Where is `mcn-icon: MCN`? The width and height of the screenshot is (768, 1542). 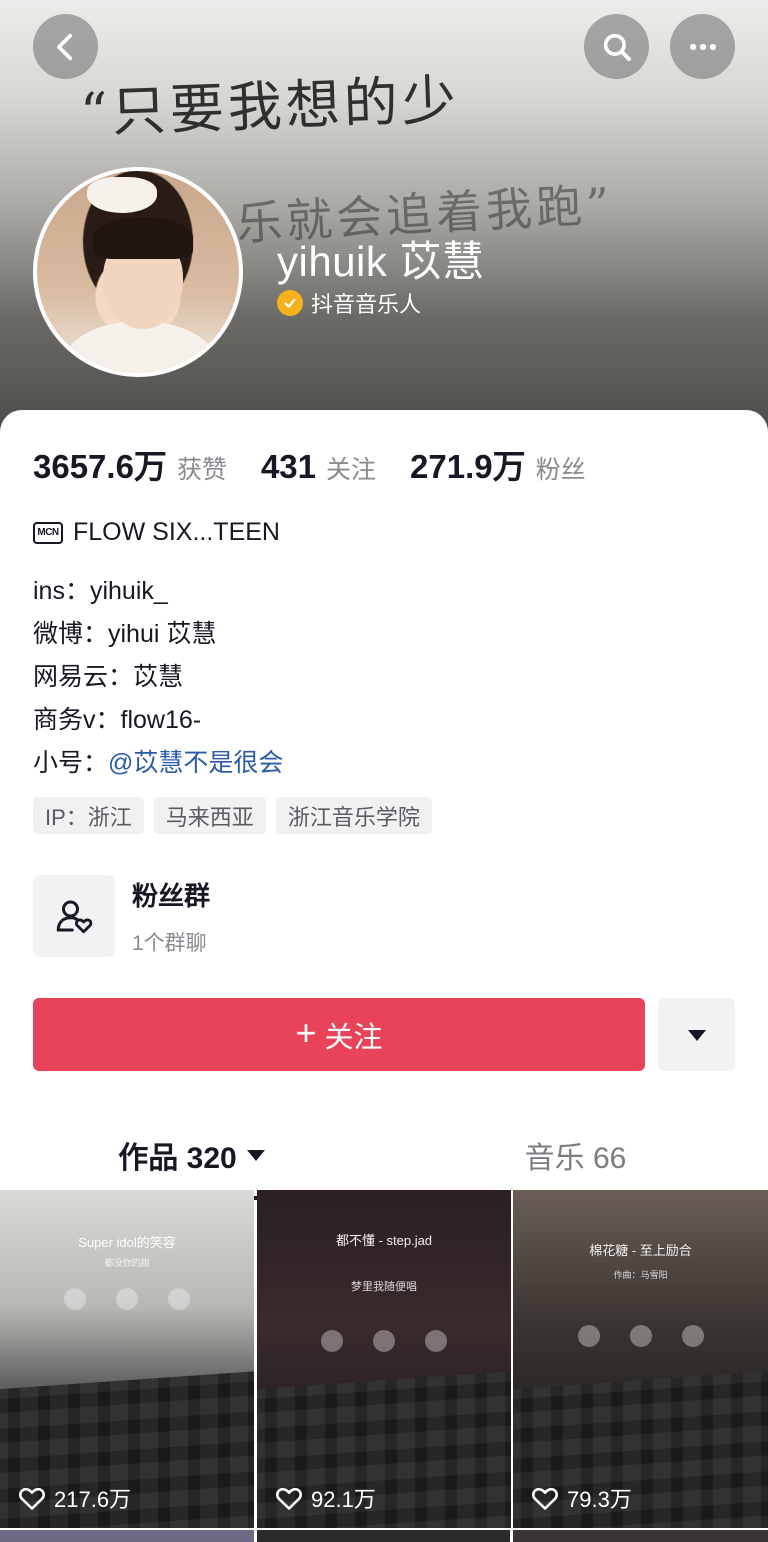 mcn-icon: MCN is located at coordinates (48, 532).